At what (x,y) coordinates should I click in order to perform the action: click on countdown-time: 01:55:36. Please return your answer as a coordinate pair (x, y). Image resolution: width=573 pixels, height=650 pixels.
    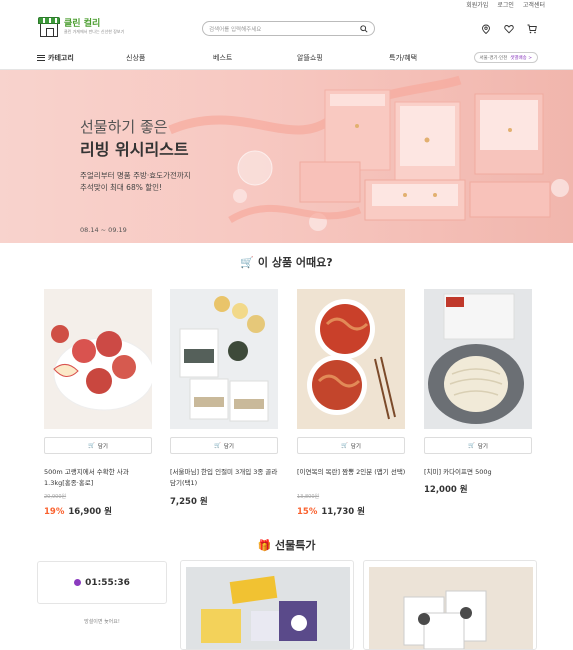
    Looking at the image, I should click on (107, 582).